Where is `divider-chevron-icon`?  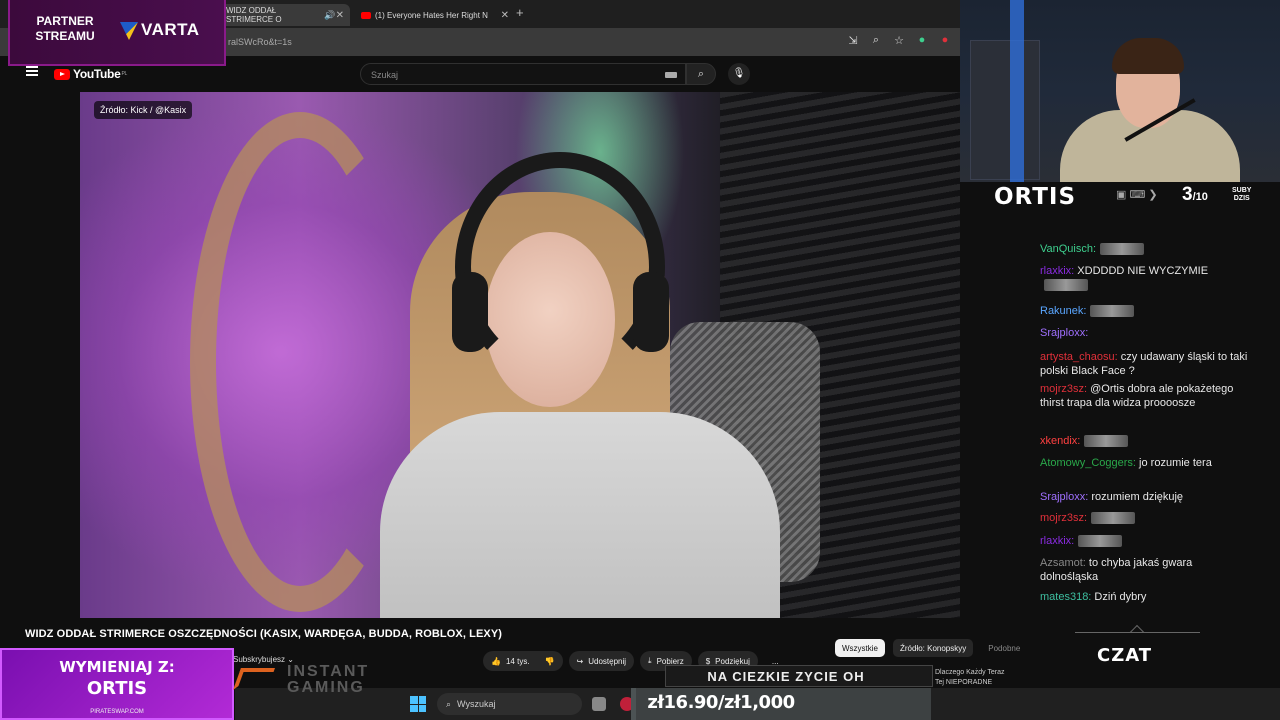 divider-chevron-icon is located at coordinates (1137, 632).